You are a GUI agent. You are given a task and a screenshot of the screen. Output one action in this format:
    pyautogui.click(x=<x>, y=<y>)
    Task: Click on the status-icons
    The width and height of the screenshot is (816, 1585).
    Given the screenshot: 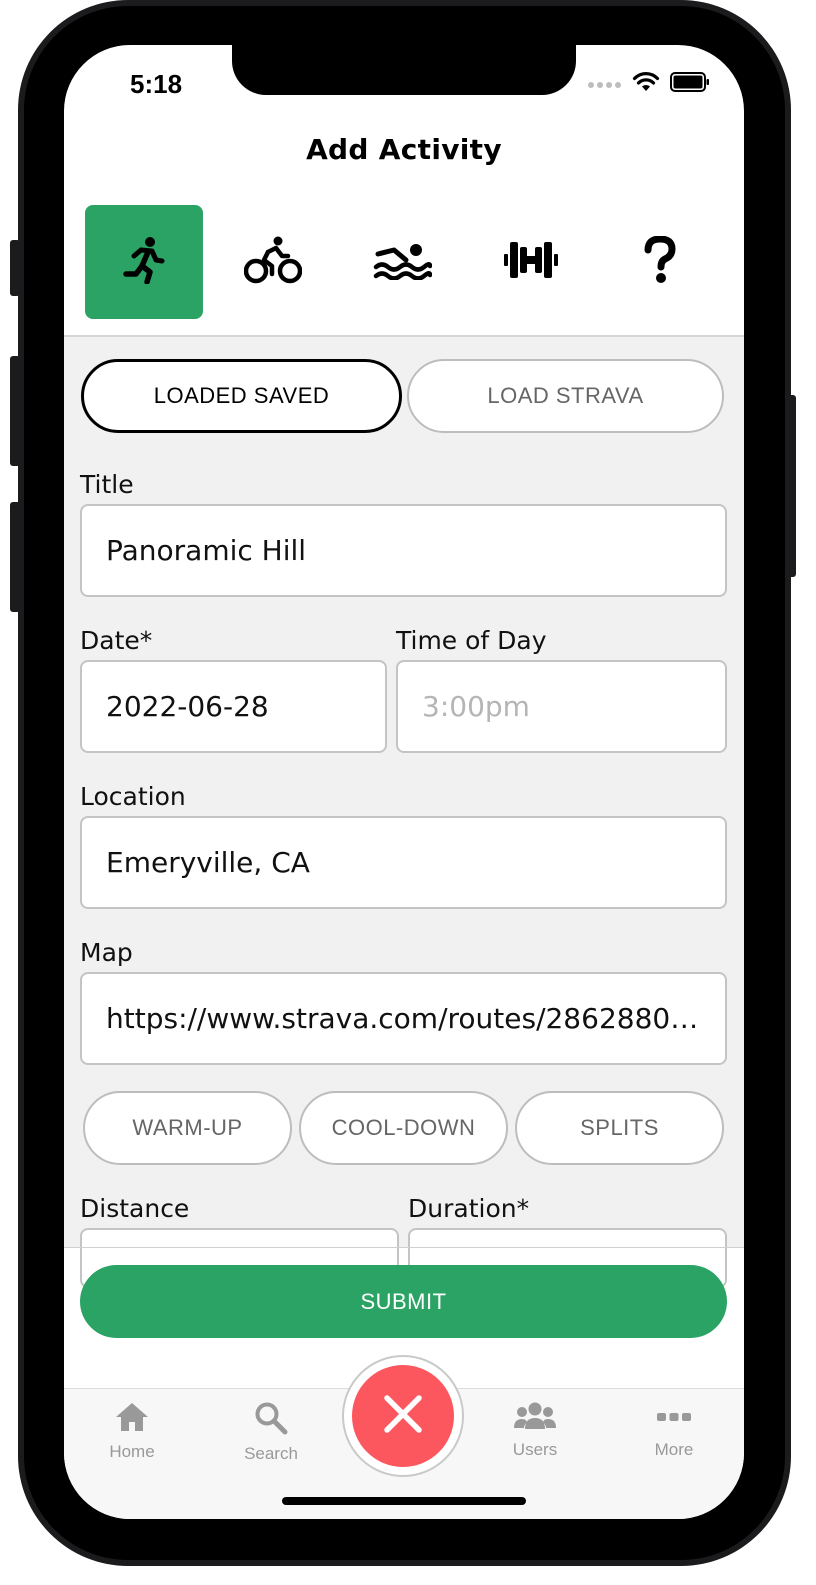 What is the action you would take?
    pyautogui.click(x=649, y=84)
    